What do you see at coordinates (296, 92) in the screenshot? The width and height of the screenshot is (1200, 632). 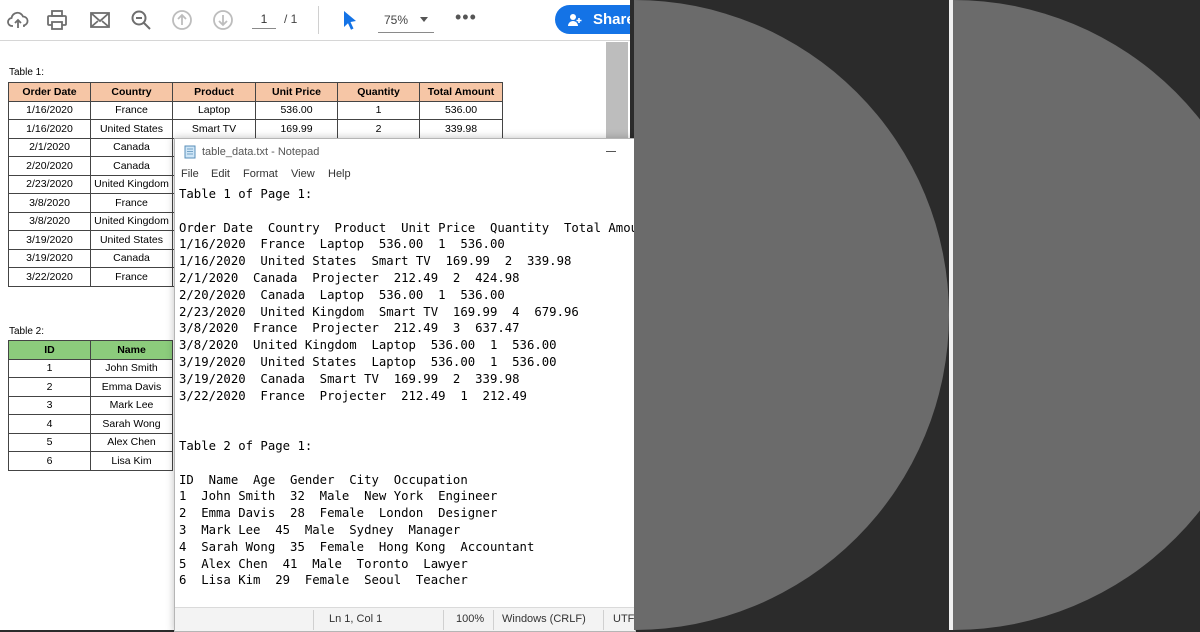 I see `table1-header-cell: Unit Price` at bounding box center [296, 92].